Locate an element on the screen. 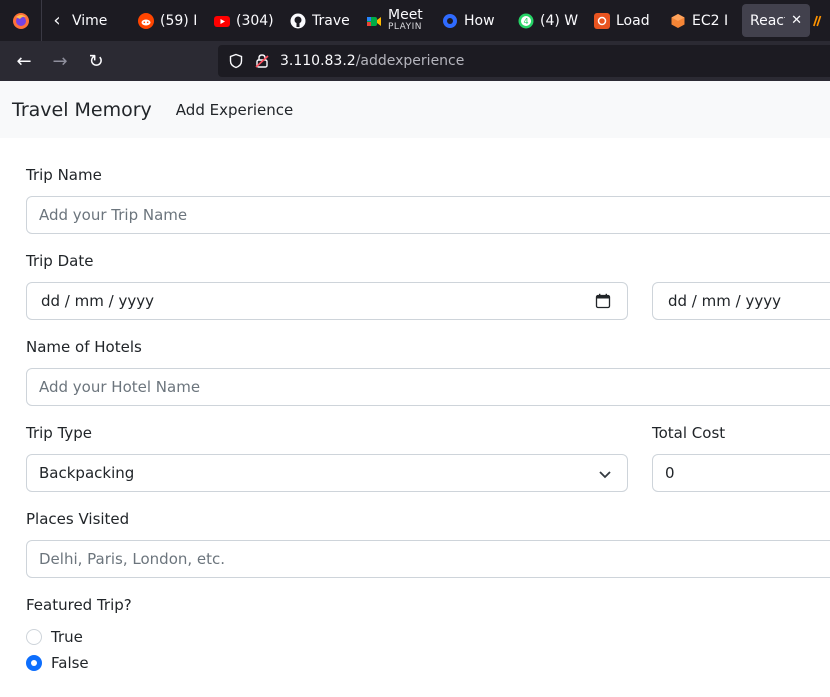 This screenshot has height=697, width=830. start-date-input: dd / mm / yyyy is located at coordinates (327, 301).